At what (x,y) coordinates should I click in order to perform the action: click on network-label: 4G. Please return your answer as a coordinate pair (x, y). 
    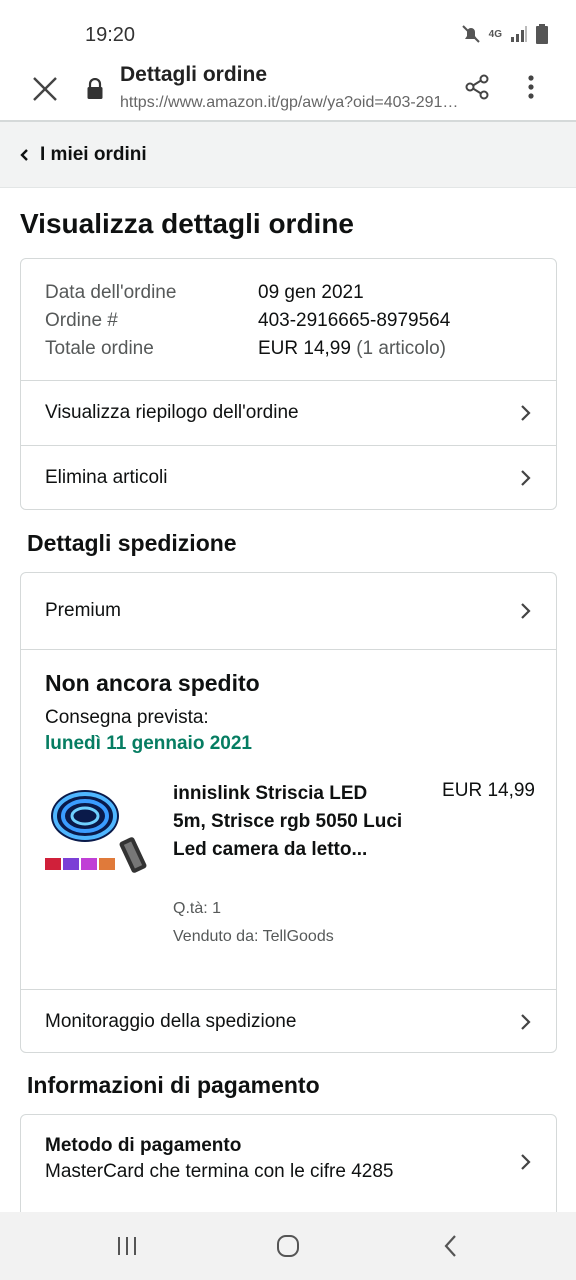
    Looking at the image, I should click on (495, 34).